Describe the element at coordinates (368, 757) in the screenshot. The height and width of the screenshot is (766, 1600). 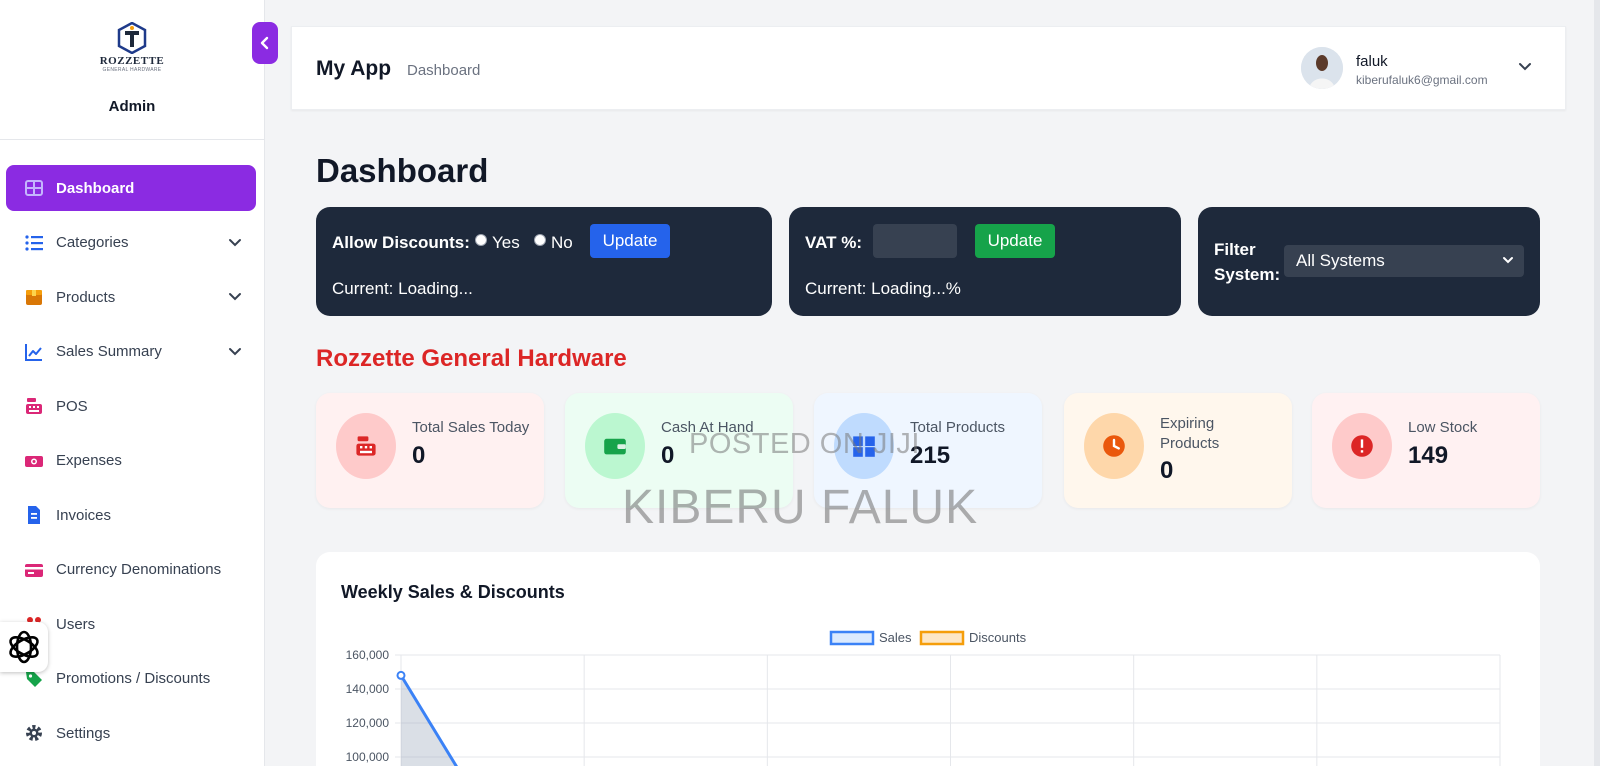
I see `y-tick-label: 100,000` at that location.